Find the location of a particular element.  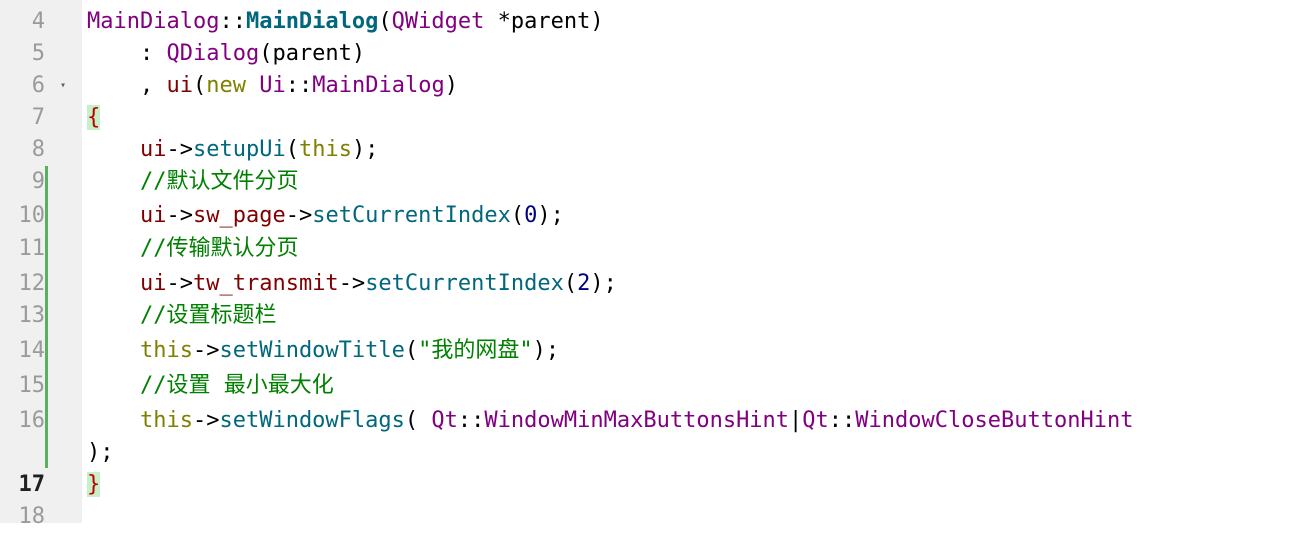

code-text: : QDialog(parent) is located at coordinates (226, 54).